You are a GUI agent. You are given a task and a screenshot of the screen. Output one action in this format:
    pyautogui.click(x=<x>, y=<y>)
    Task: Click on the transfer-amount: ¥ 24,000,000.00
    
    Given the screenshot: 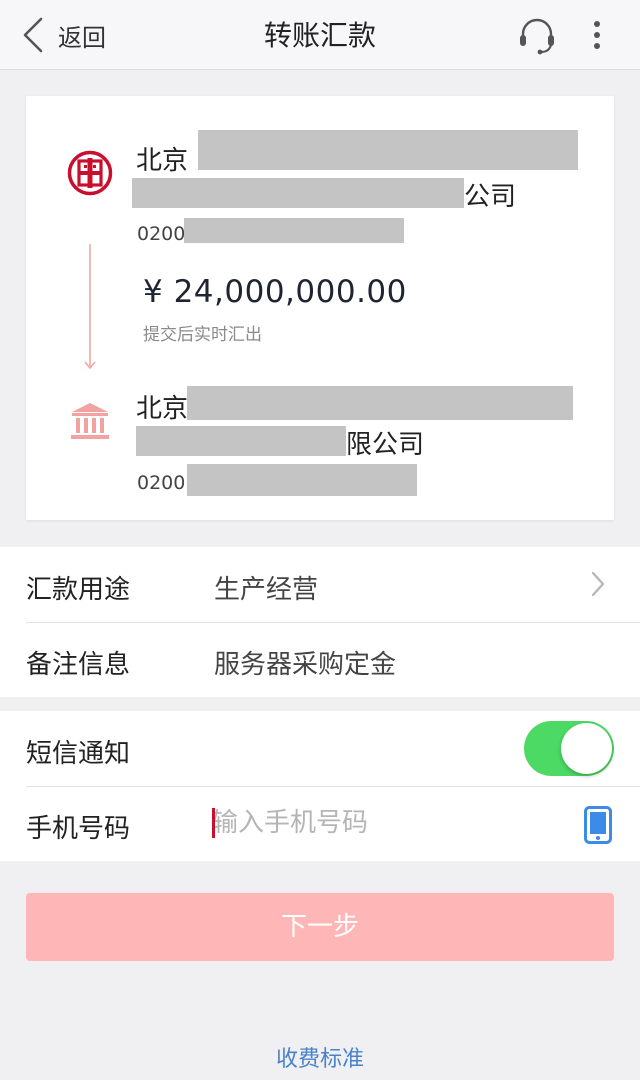 What is the action you would take?
    pyautogui.click(x=275, y=292)
    